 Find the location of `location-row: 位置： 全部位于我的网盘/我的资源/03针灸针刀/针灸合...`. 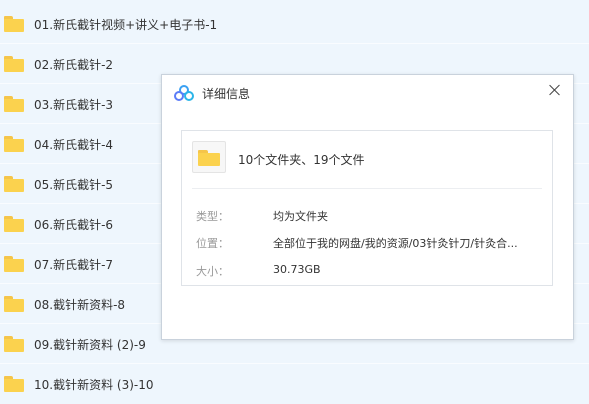

location-row: 位置： 全部位于我的网盘/我的资源/03针灸针刀/针灸合... is located at coordinates (367, 243).